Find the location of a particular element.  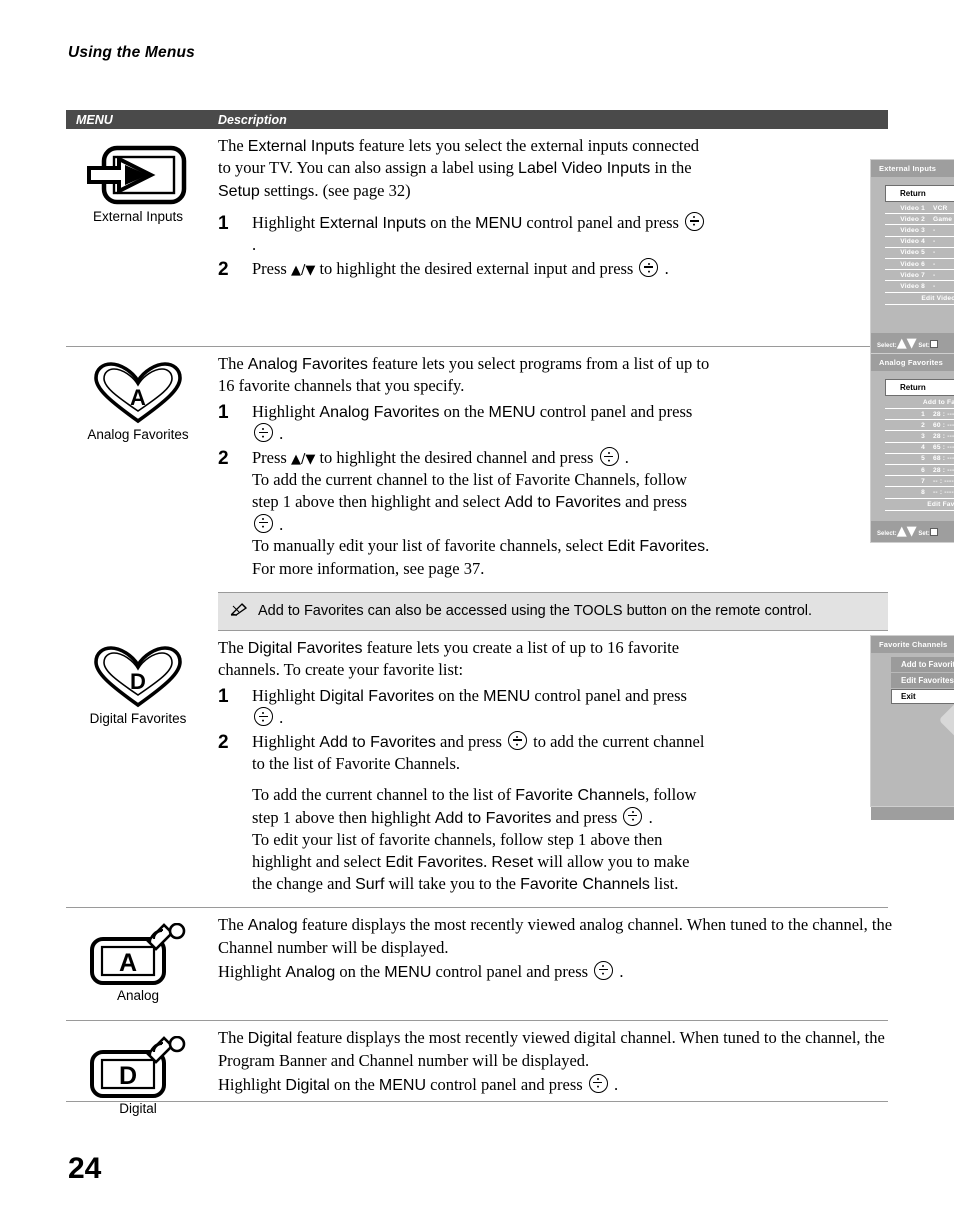

osd-item-label: Video 8 is located at coordinates (912, 286).